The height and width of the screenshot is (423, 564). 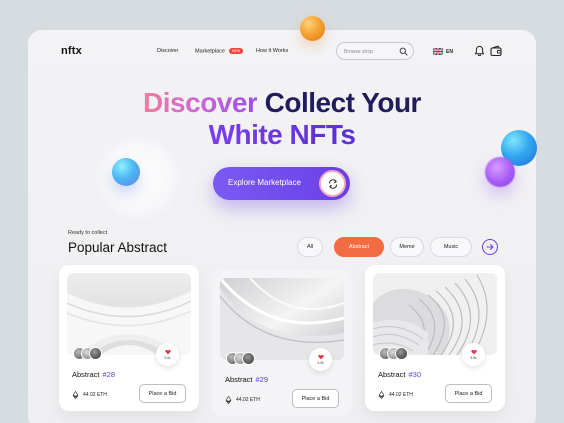 I want to click on exchange-icon, so click(x=332, y=183).